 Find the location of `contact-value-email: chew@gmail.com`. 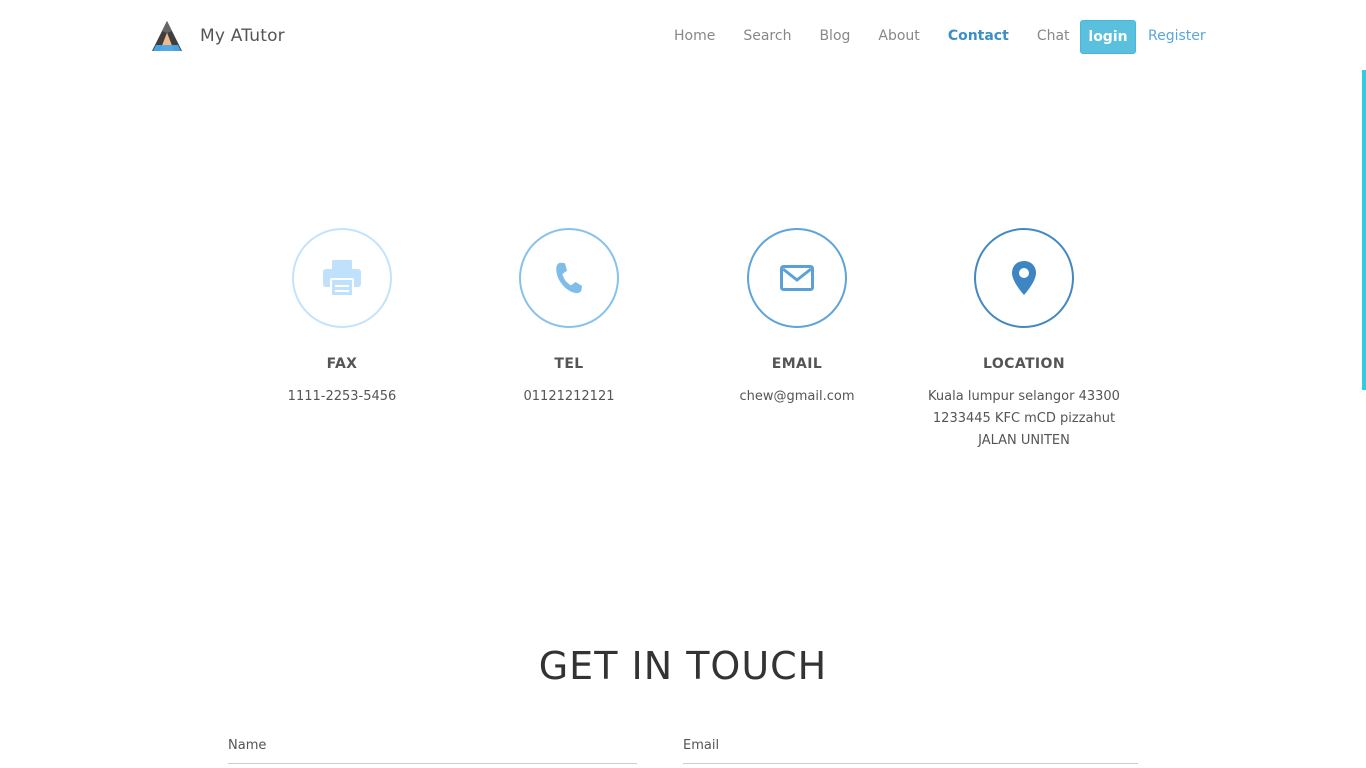

contact-value-email: chew@gmail.com is located at coordinates (797, 396).